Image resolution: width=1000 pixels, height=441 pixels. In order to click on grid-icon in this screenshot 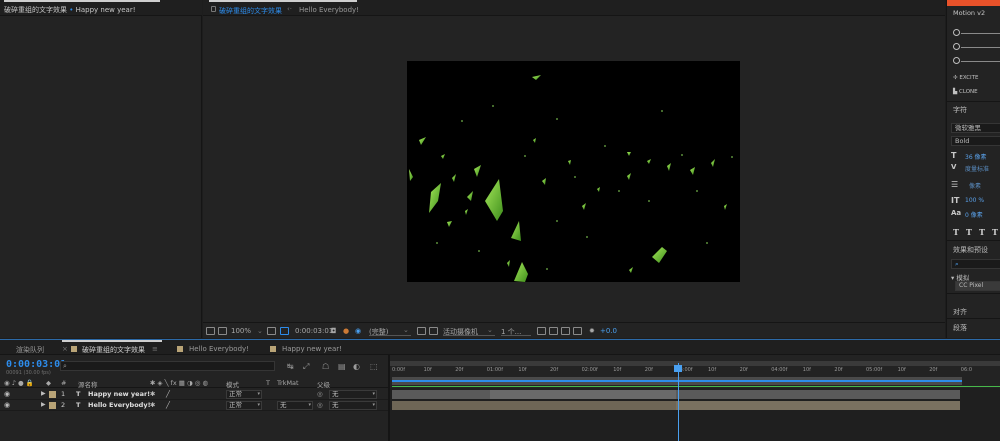, I will do `click(271, 331)`.